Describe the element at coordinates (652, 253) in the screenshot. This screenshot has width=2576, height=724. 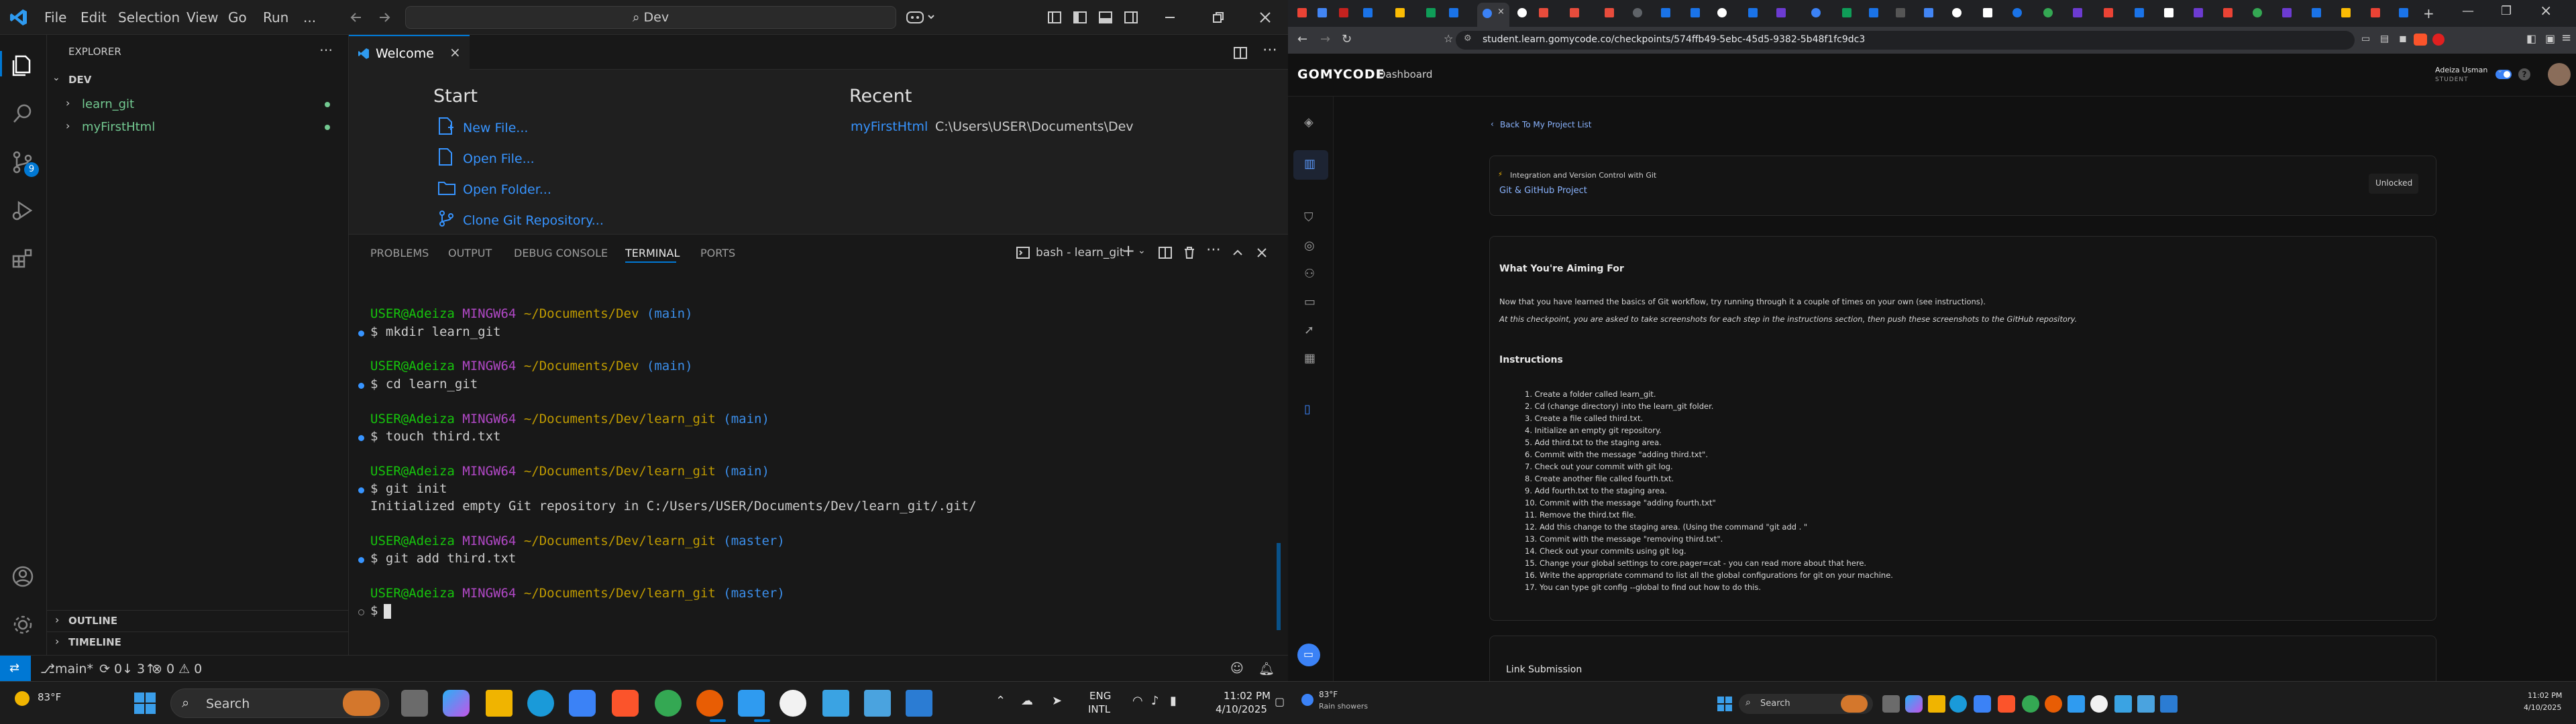
I see `tab-terminal: TERMINAL` at that location.